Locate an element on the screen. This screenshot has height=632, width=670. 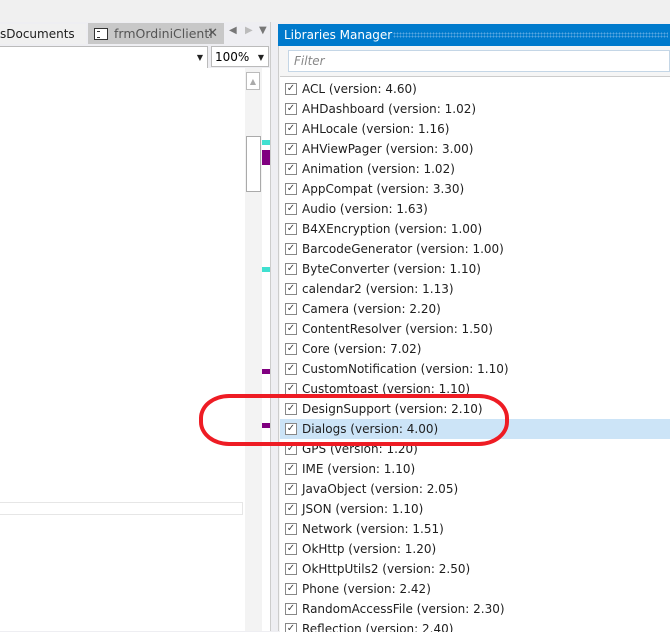
library-label: Camera (version: 2.20) is located at coordinates (371, 309).